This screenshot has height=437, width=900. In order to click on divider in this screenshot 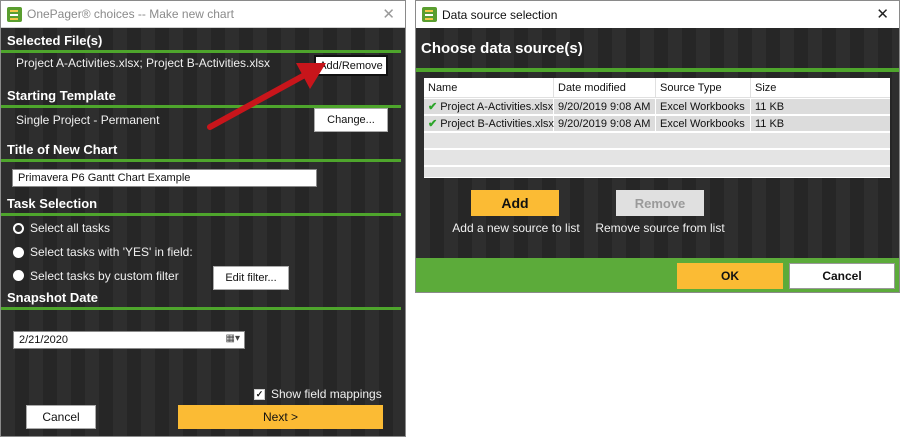, I will do `click(657, 70)`.